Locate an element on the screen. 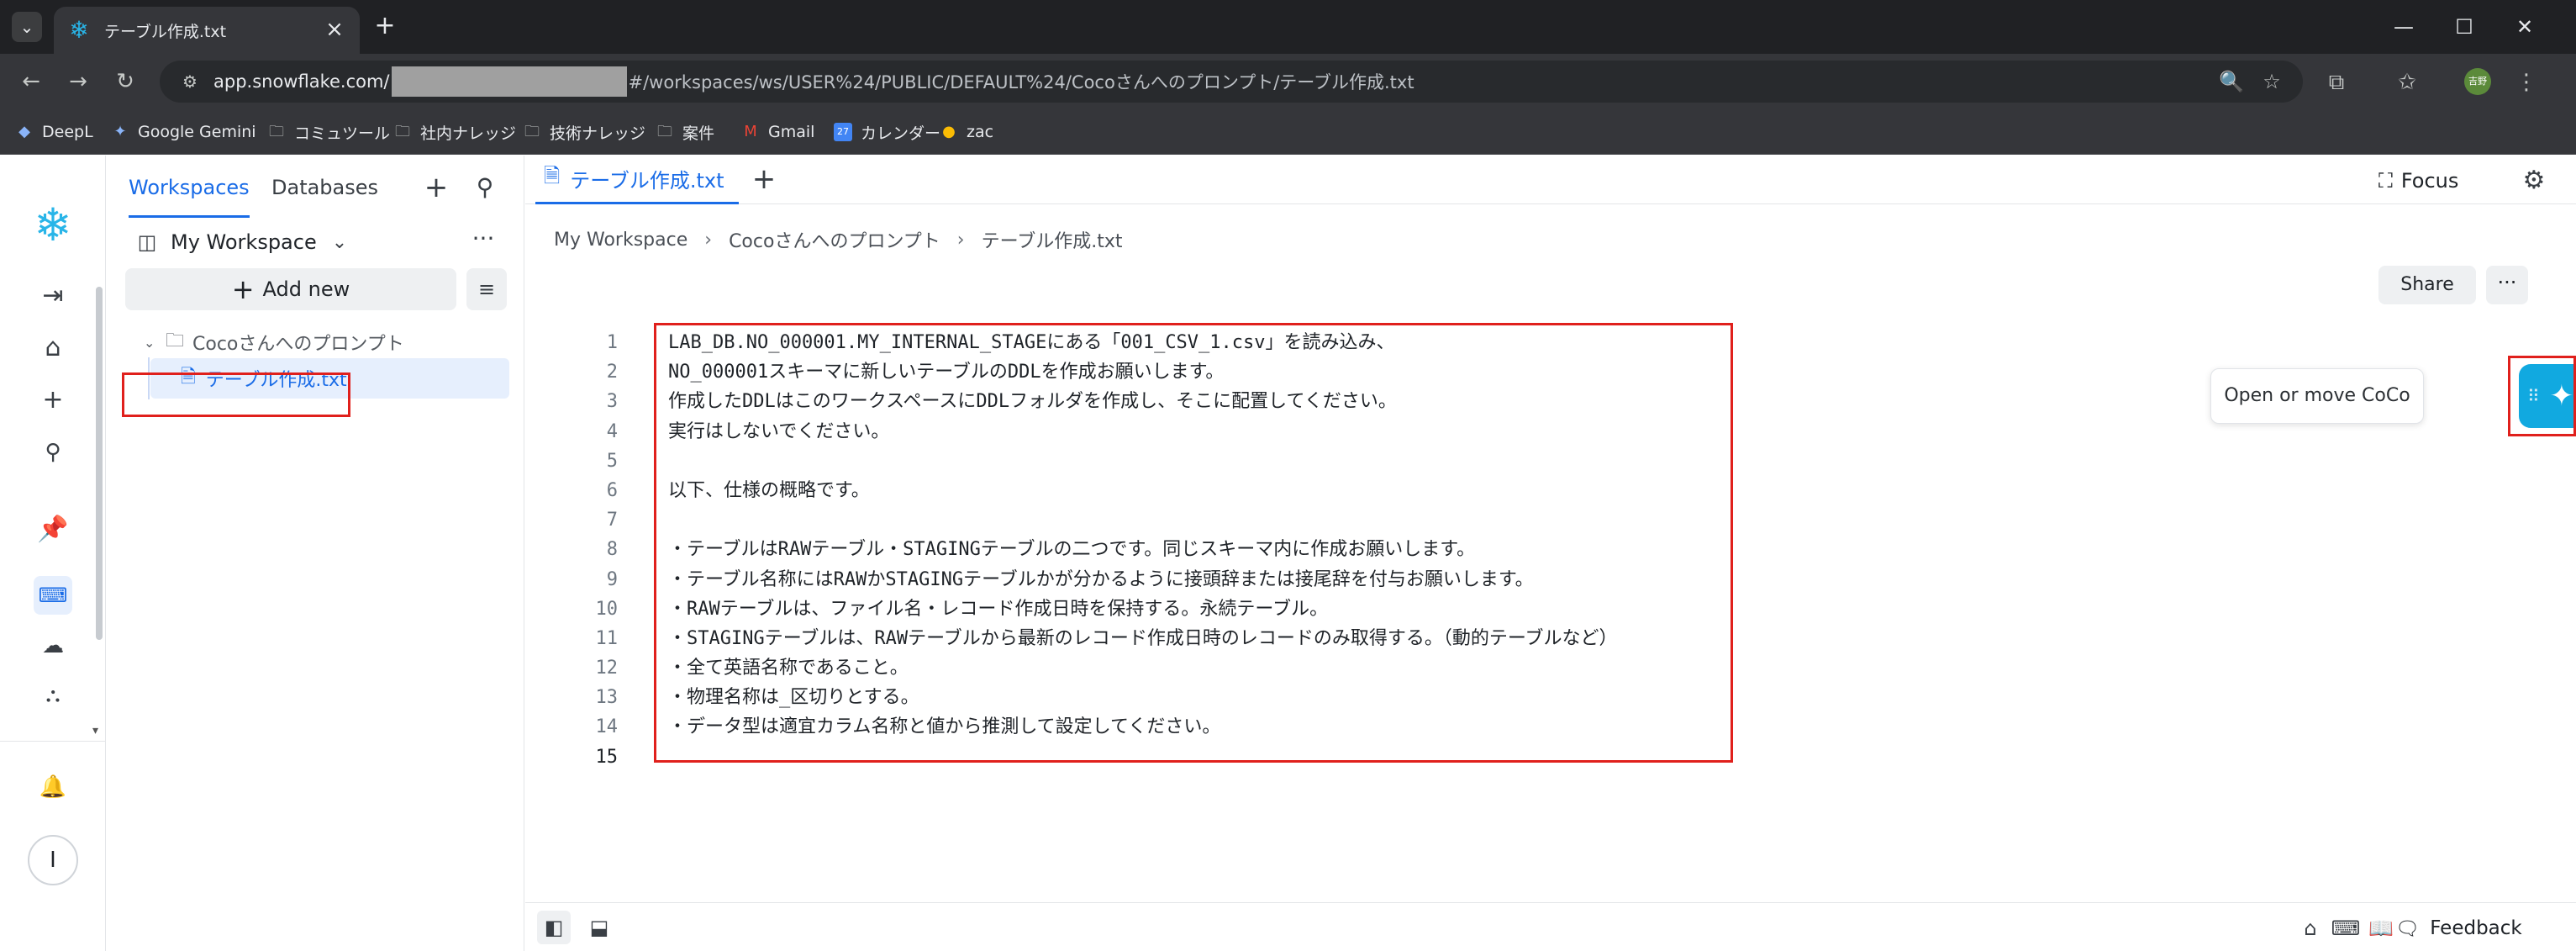  focus-button: ⛶ Focus is located at coordinates (2418, 181).